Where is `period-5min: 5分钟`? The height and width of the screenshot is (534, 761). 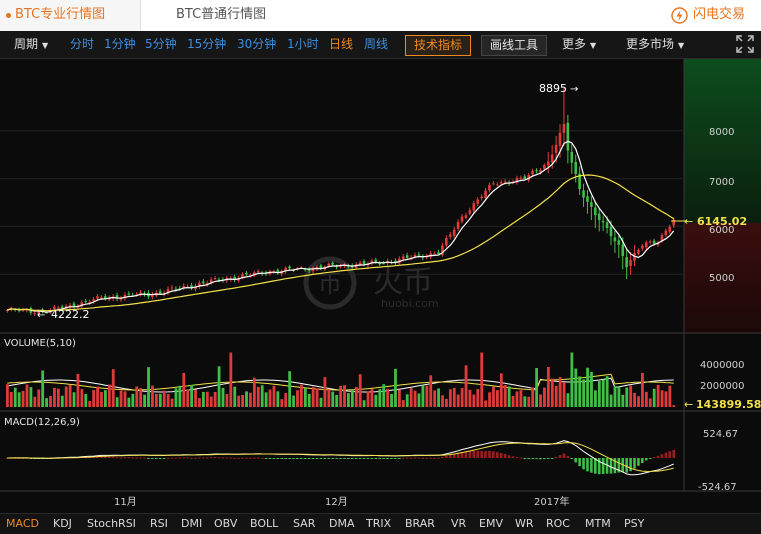 period-5min: 5分钟 is located at coordinates (161, 44).